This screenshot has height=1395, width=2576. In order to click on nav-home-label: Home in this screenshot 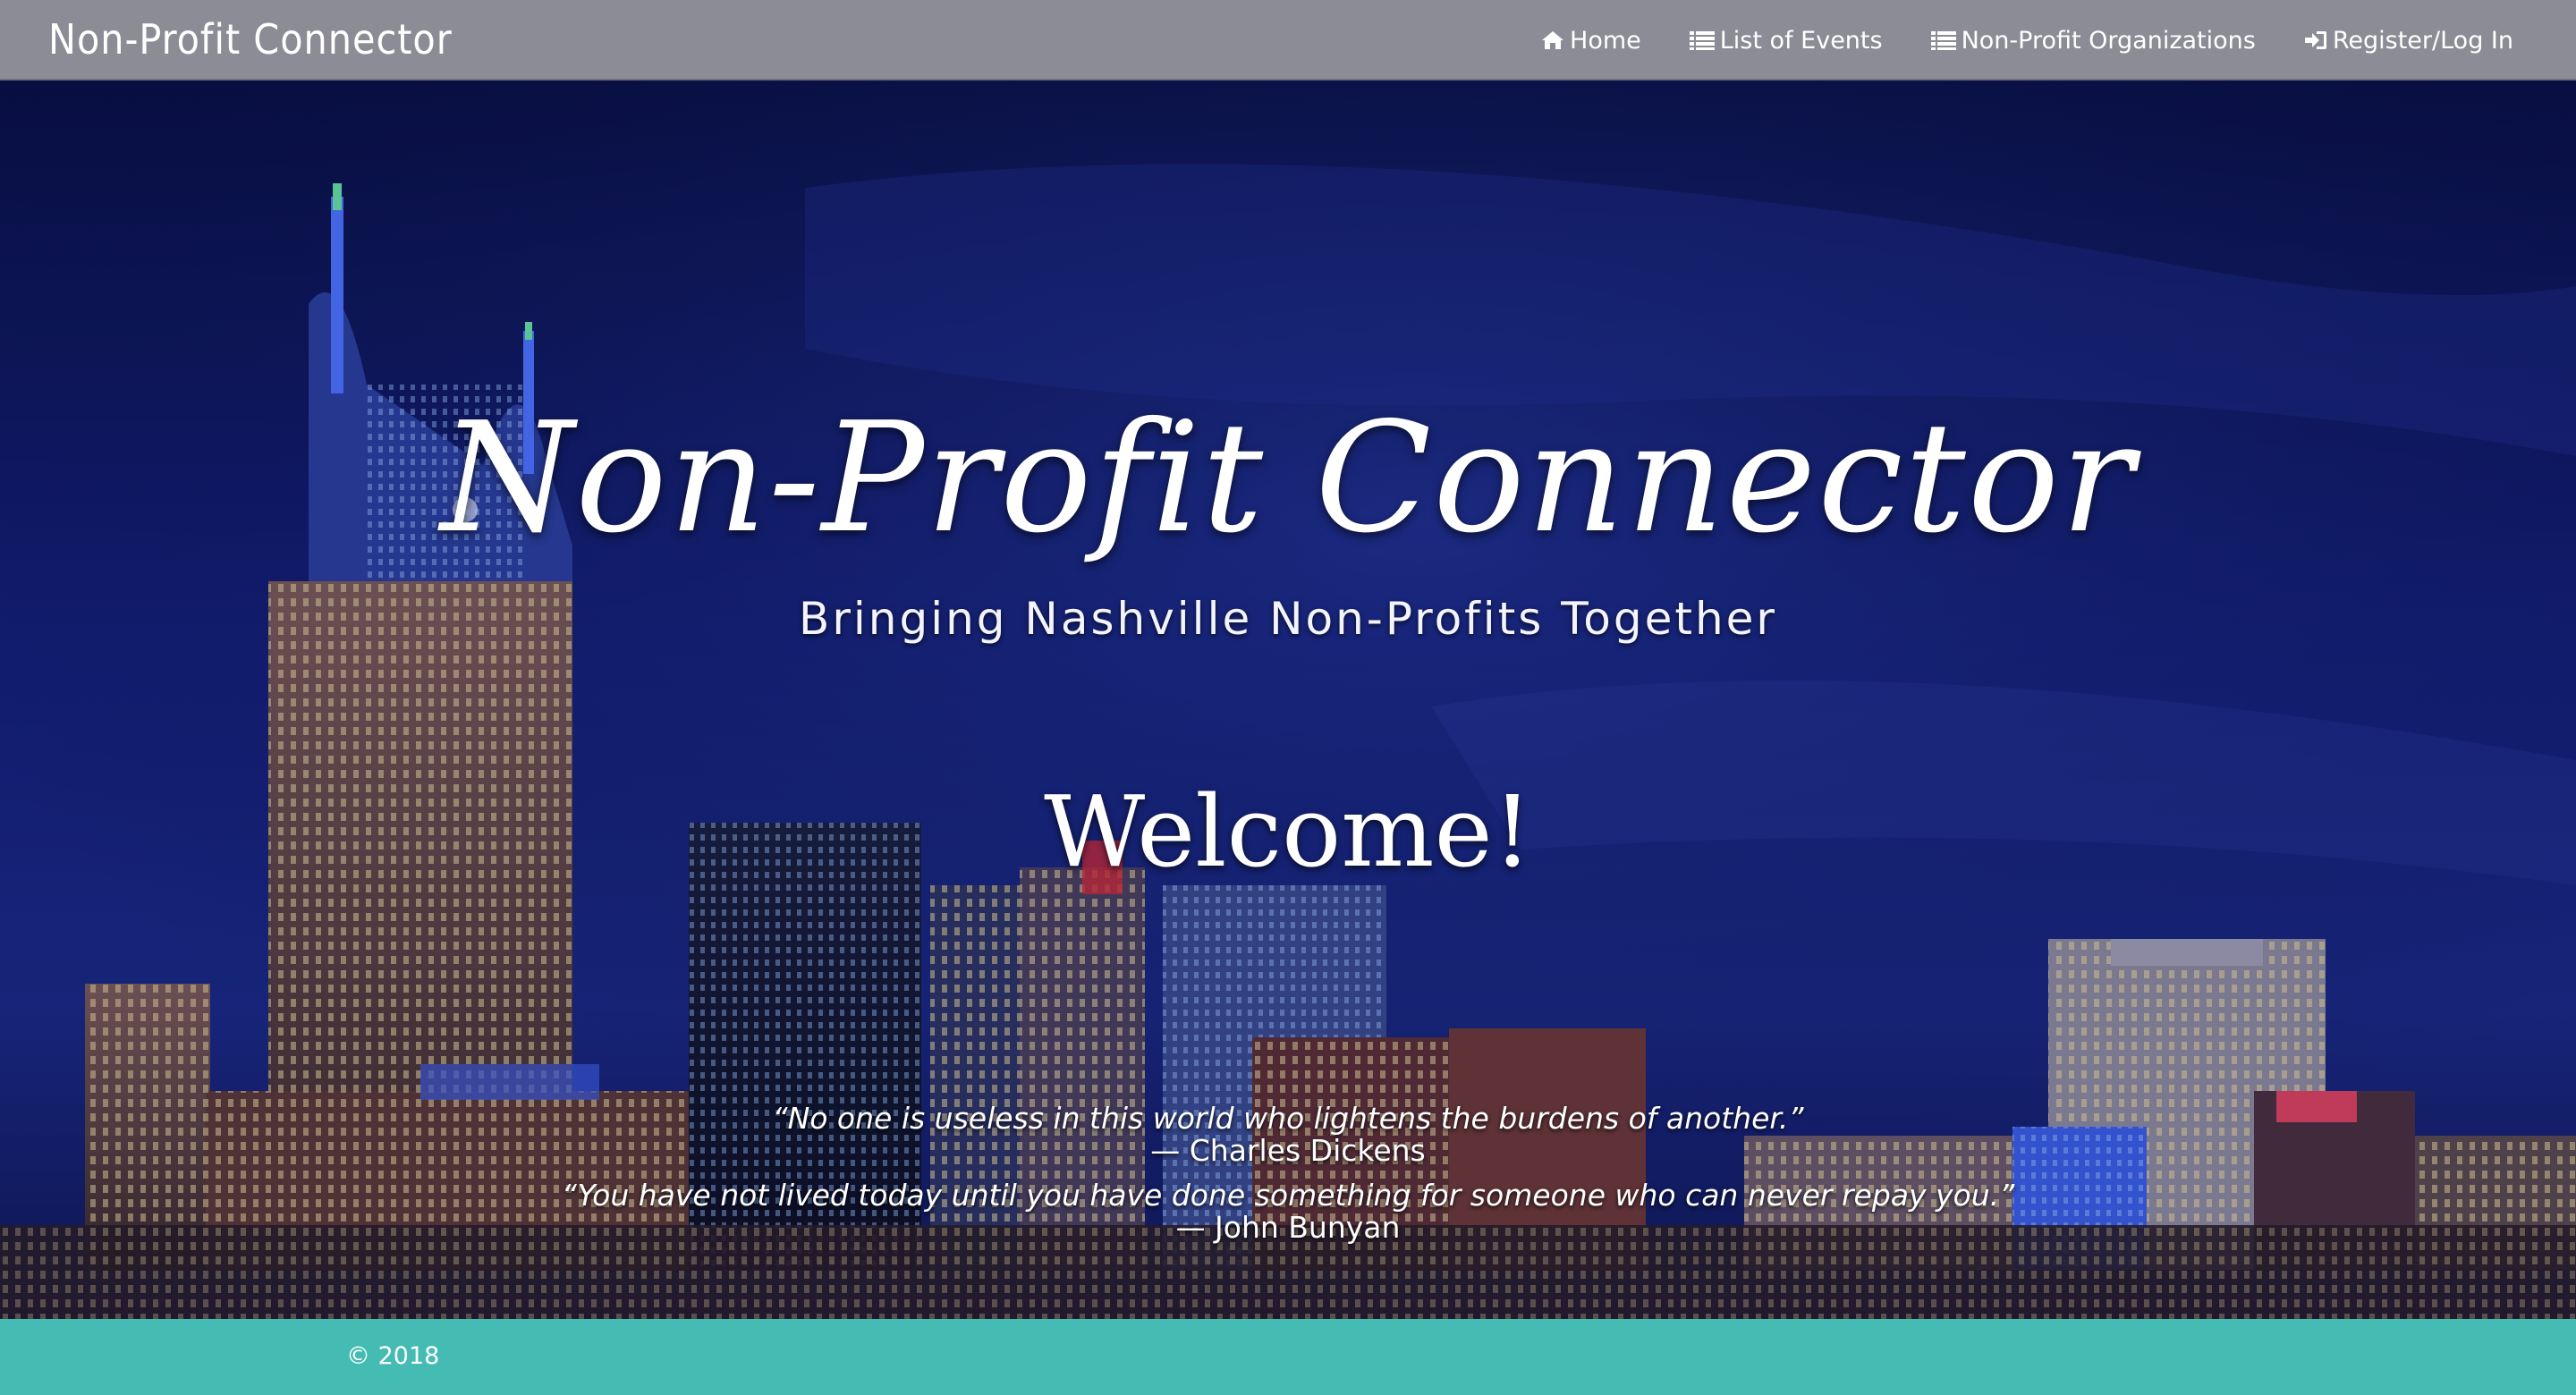, I will do `click(1605, 40)`.